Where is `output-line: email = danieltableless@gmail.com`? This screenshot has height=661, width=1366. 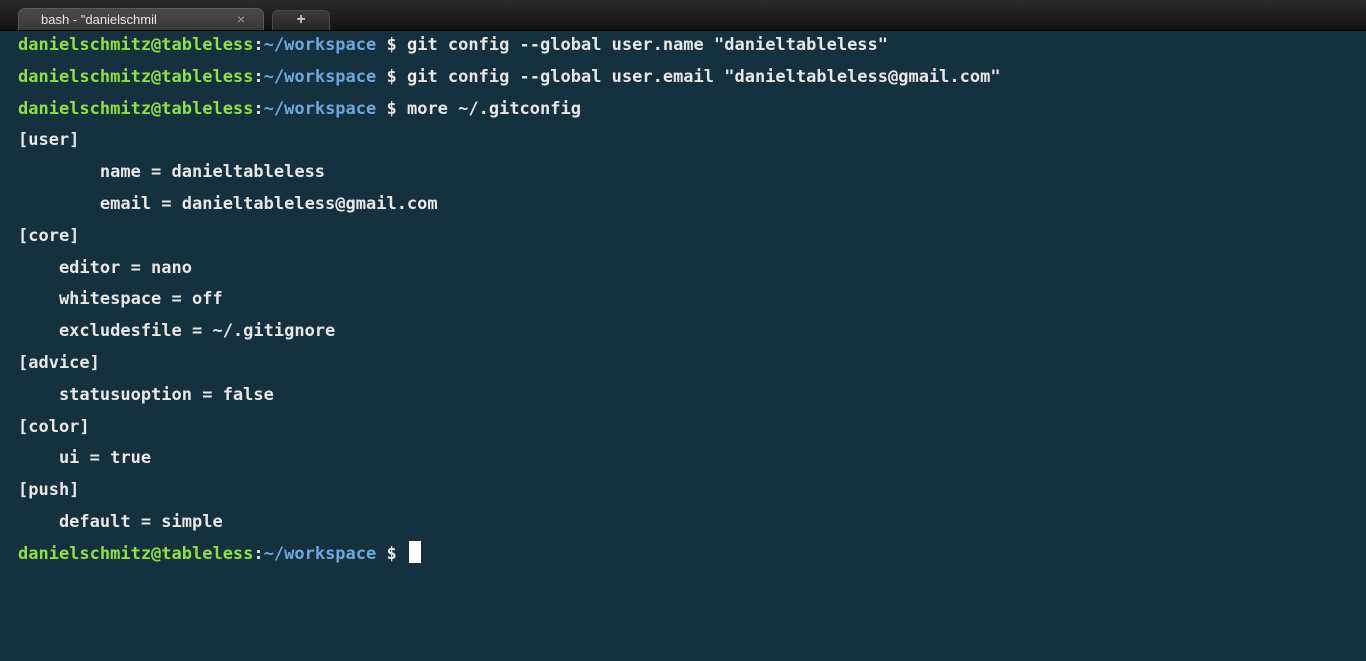
output-line: email = danieltableless@gmail.com is located at coordinates (228, 203).